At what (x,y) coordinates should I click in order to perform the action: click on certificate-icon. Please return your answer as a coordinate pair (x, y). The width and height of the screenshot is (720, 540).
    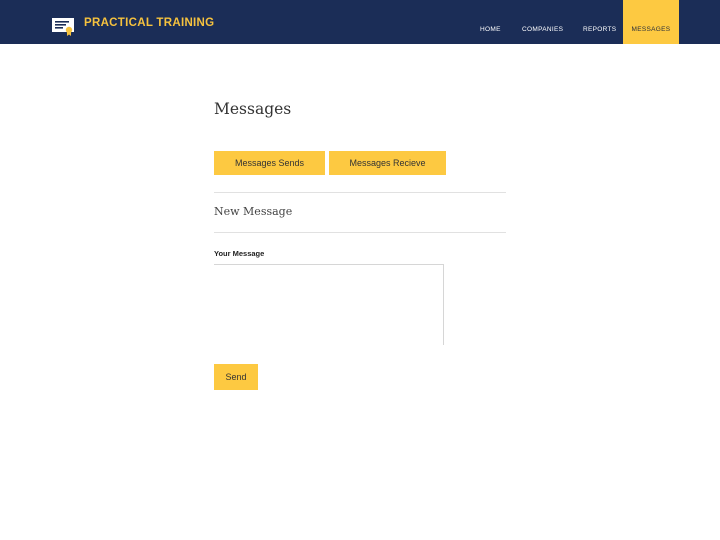
    Looking at the image, I should click on (64, 26).